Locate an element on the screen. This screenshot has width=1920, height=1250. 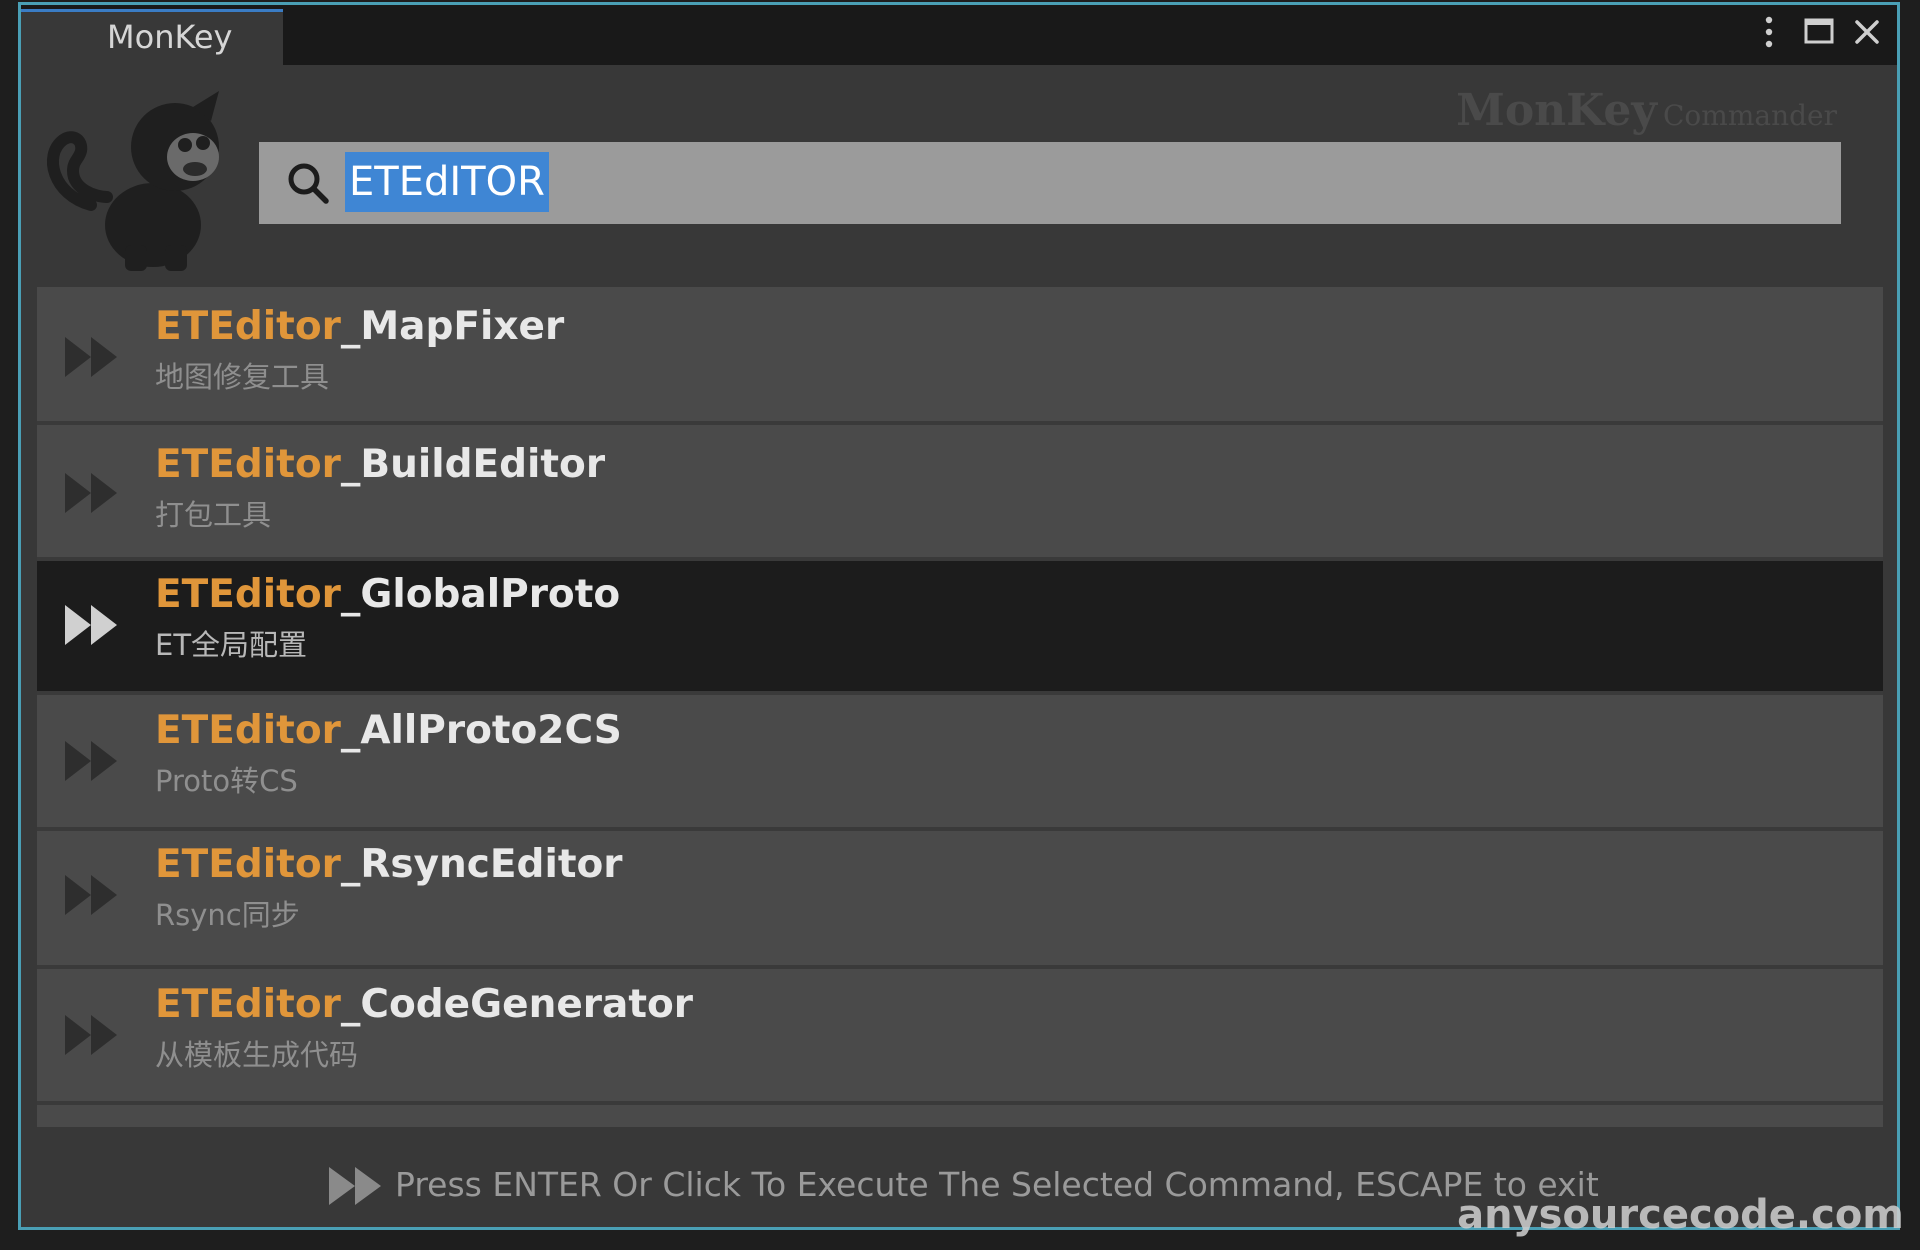
result-title: ETEditor_GlobalProto is located at coordinates (387, 595).